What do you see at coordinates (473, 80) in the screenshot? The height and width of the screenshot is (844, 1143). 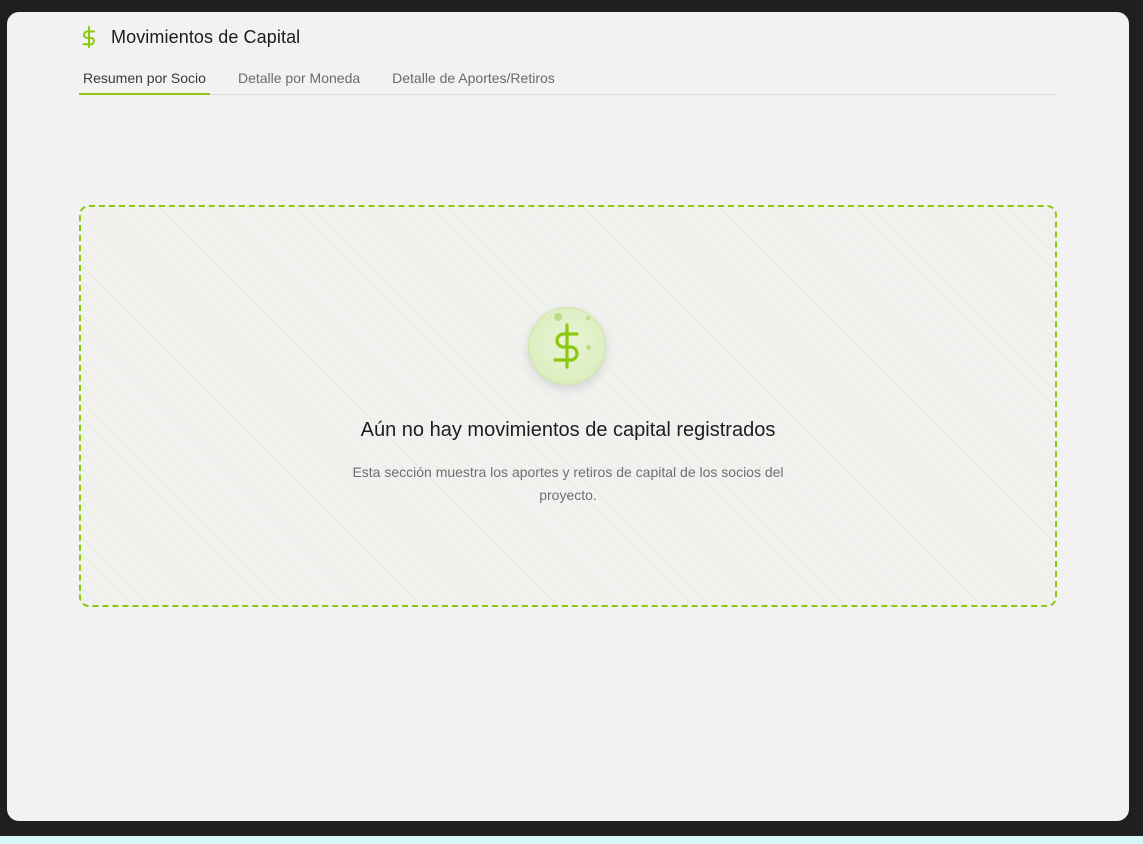 I see `tab-detalle-aportes-retiros: Detalle de Aportes/Retiros` at bounding box center [473, 80].